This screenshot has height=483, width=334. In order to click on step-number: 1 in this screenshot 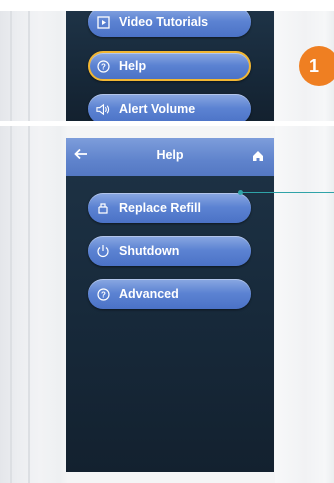, I will do `click(313, 65)`.